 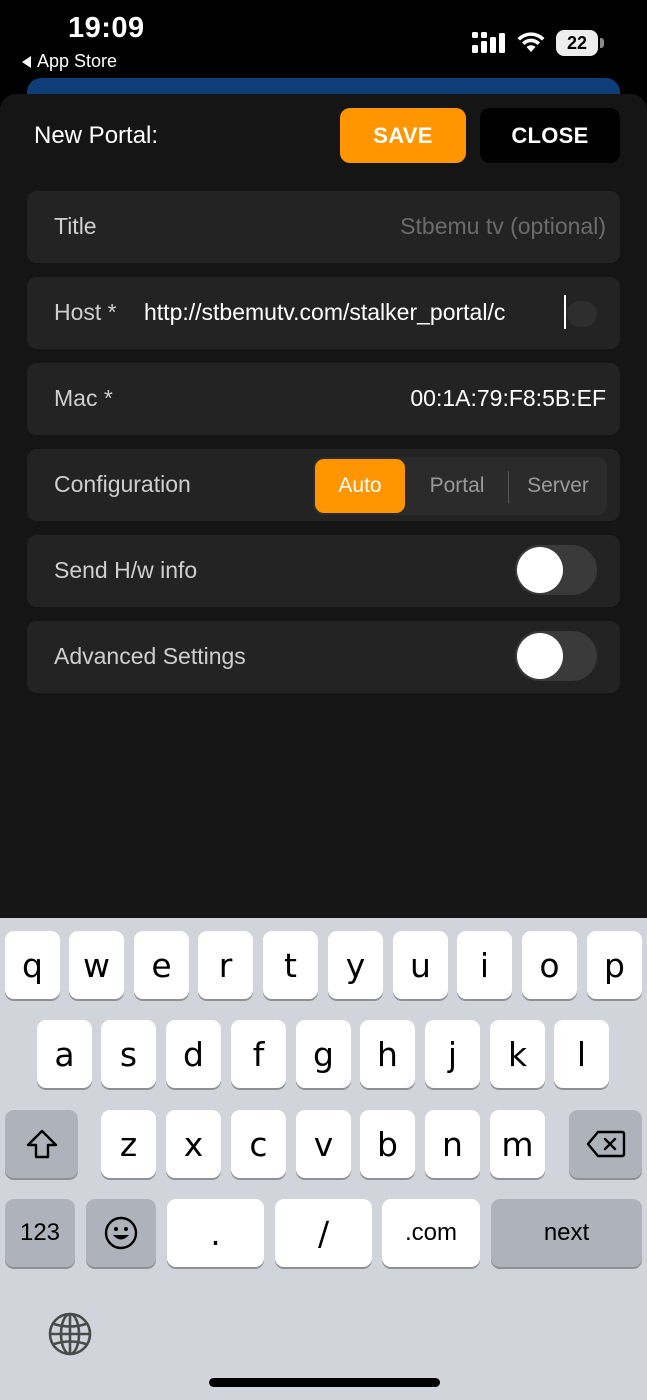 What do you see at coordinates (258, 1144) in the screenshot?
I see `key-c: c` at bounding box center [258, 1144].